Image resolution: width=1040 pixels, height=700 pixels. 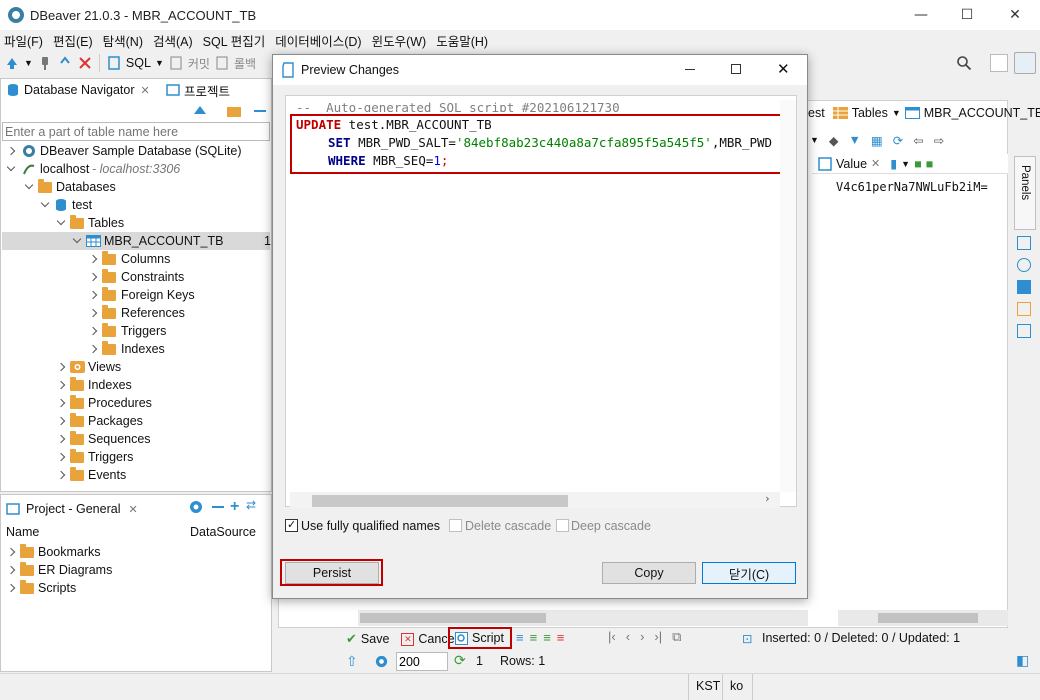 I want to click on disconnect-icon, so click(x=85, y=63).